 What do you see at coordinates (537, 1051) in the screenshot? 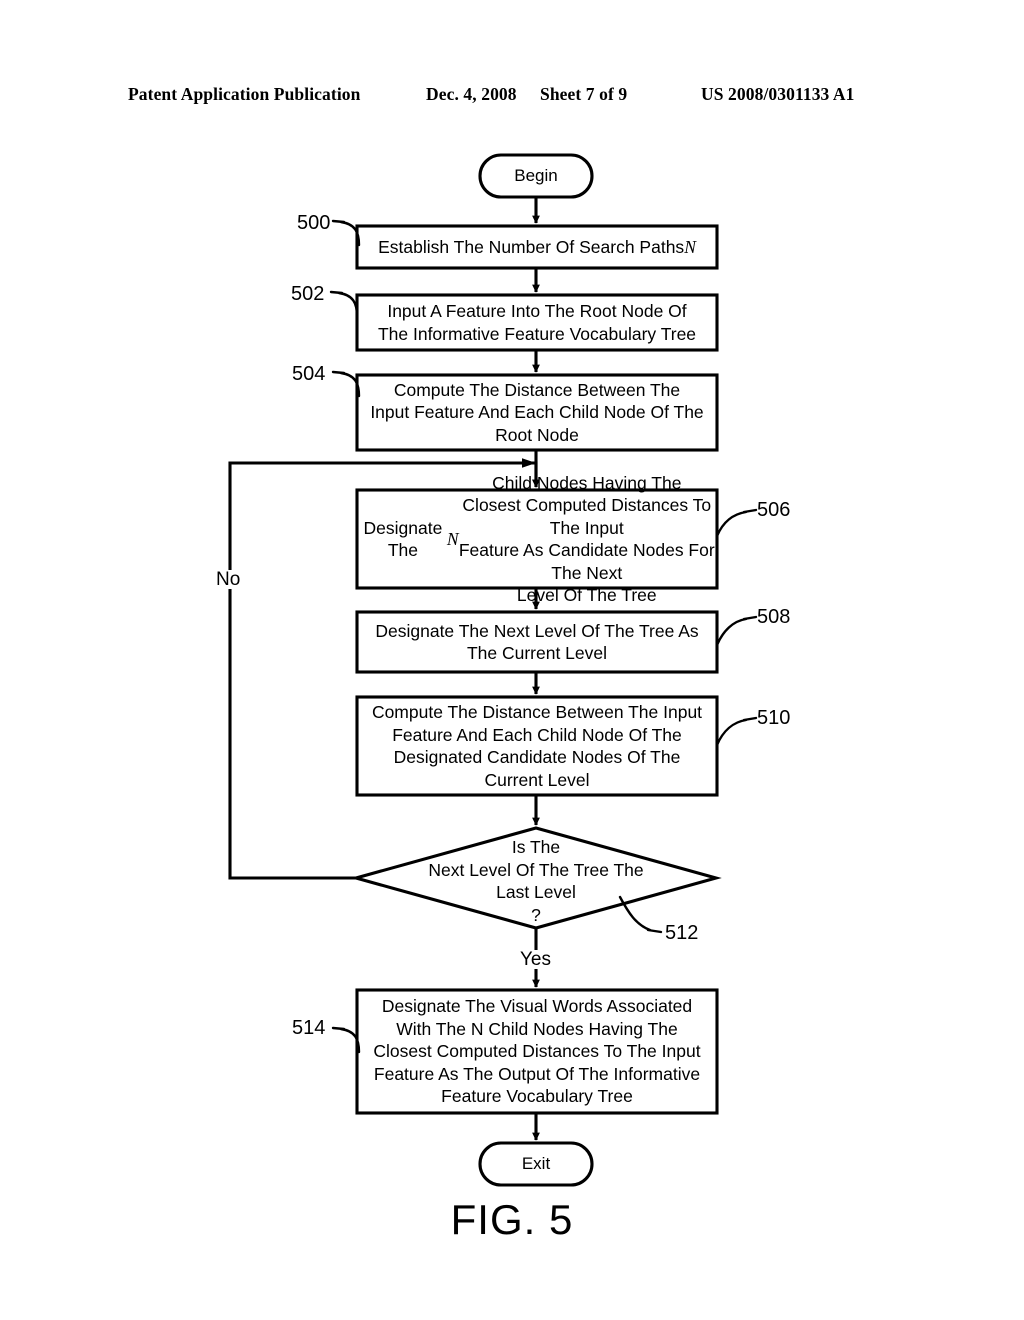
I see `step-514-box` at bounding box center [537, 1051].